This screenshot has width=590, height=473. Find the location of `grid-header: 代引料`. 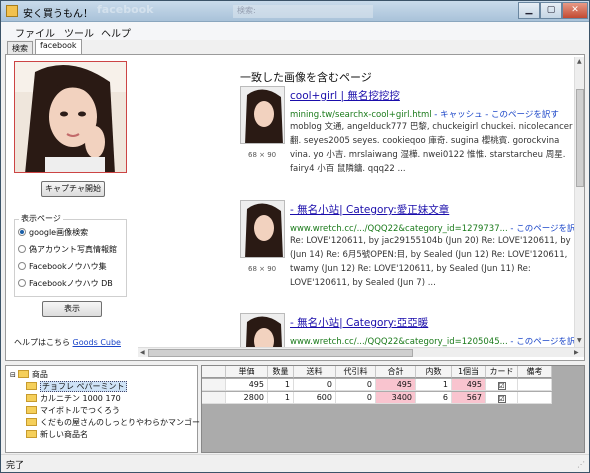

grid-header: 代引料 is located at coordinates (356, 372).